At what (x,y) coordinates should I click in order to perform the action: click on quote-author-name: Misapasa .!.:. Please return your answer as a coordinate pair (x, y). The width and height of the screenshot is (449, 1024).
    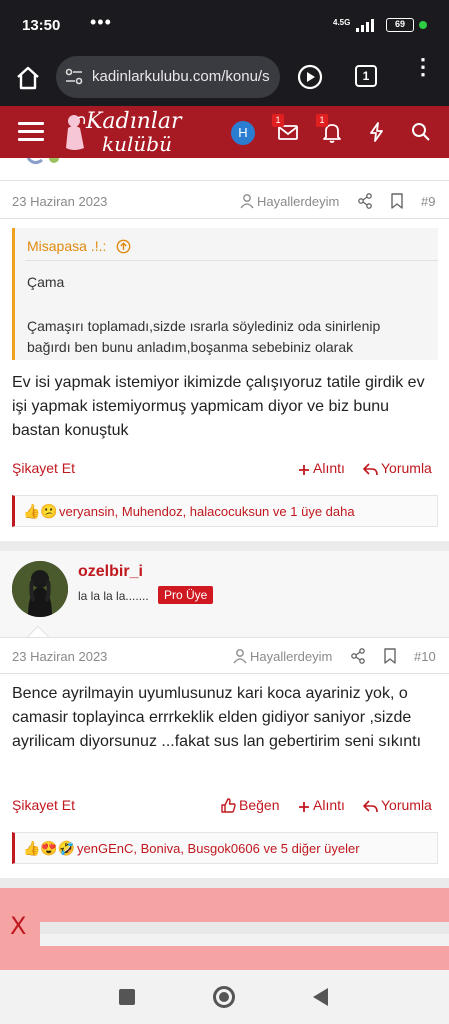
    Looking at the image, I should click on (66, 246).